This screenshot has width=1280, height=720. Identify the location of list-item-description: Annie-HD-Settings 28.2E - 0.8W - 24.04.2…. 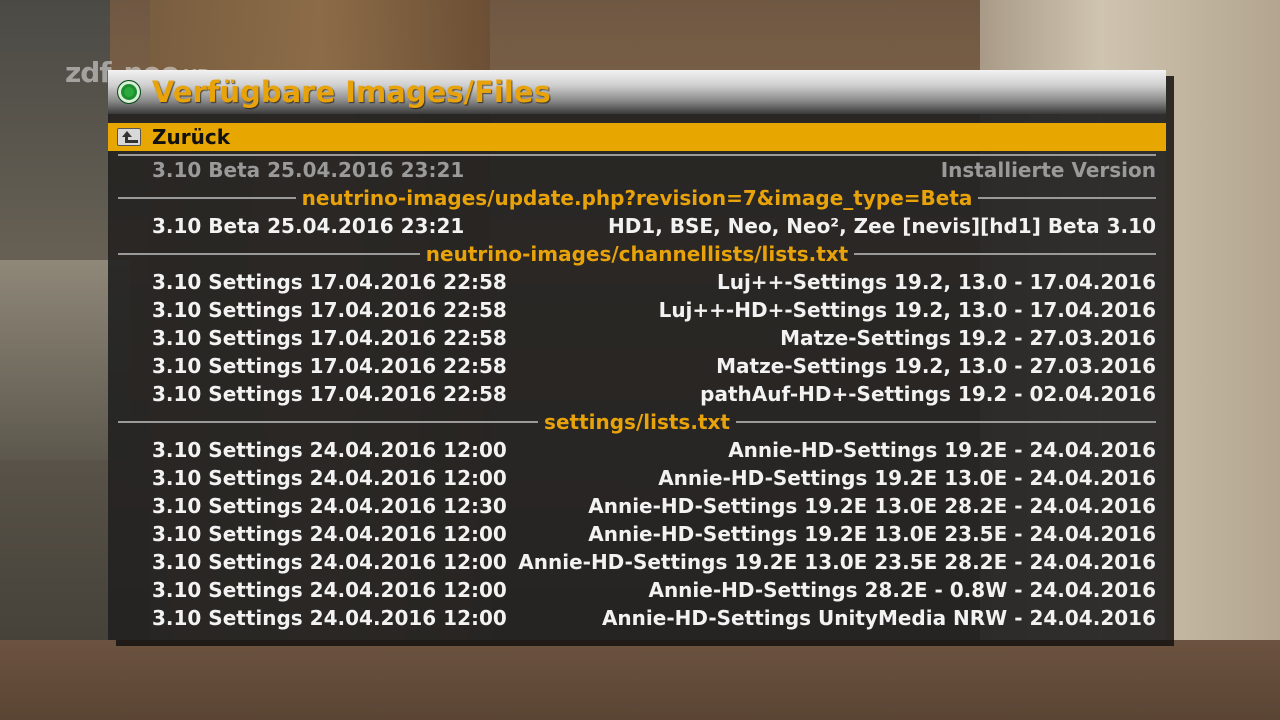
(902, 590).